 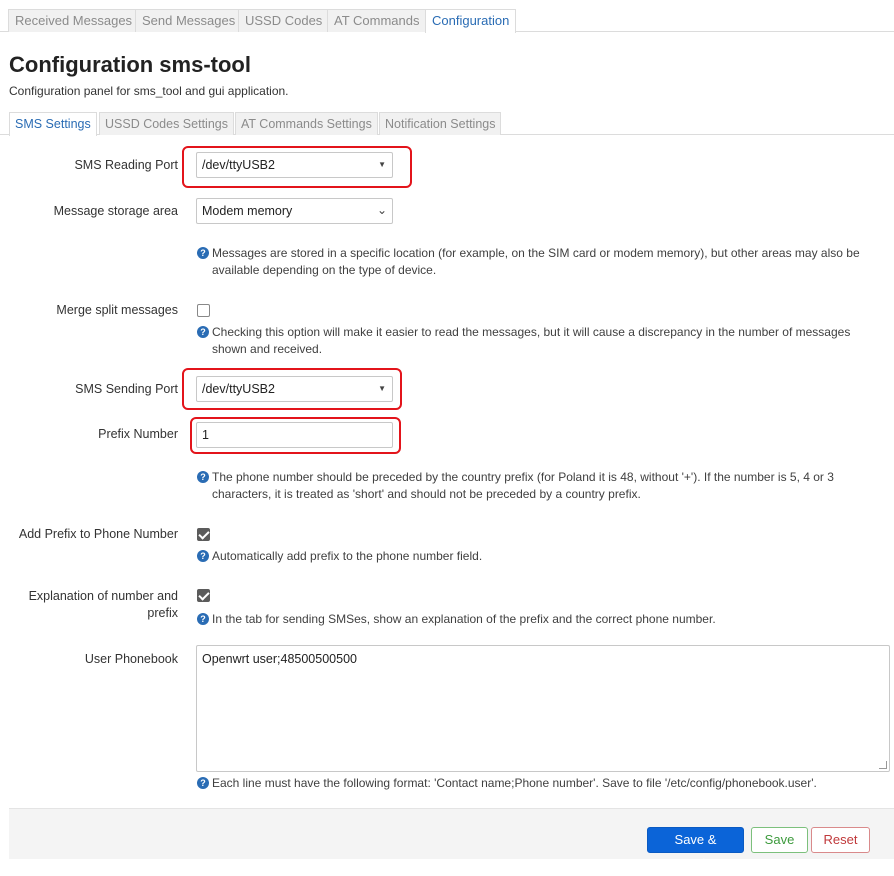 What do you see at coordinates (247, 211) in the screenshot?
I see `storage-value: Modem memory` at bounding box center [247, 211].